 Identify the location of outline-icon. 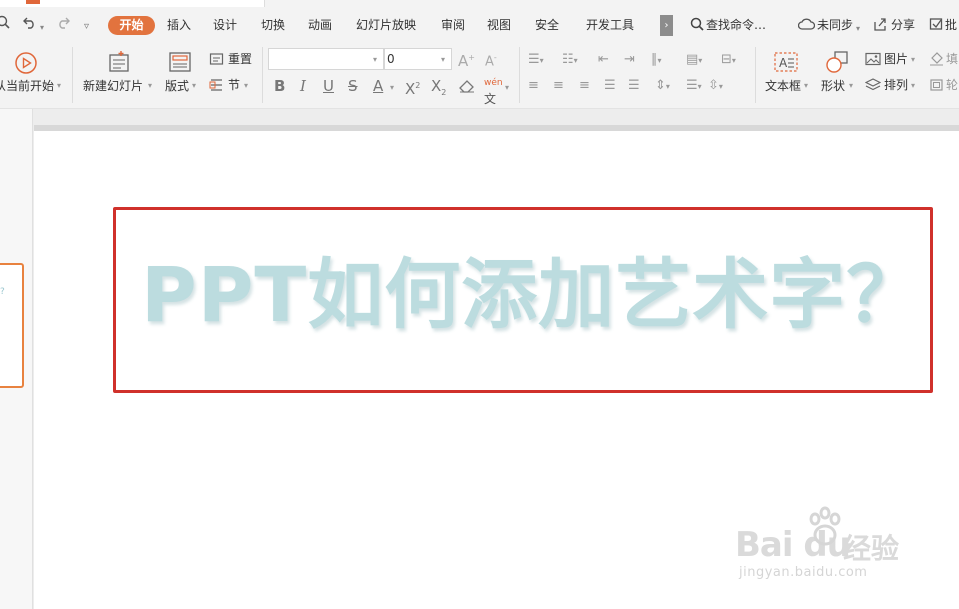
(936, 87).